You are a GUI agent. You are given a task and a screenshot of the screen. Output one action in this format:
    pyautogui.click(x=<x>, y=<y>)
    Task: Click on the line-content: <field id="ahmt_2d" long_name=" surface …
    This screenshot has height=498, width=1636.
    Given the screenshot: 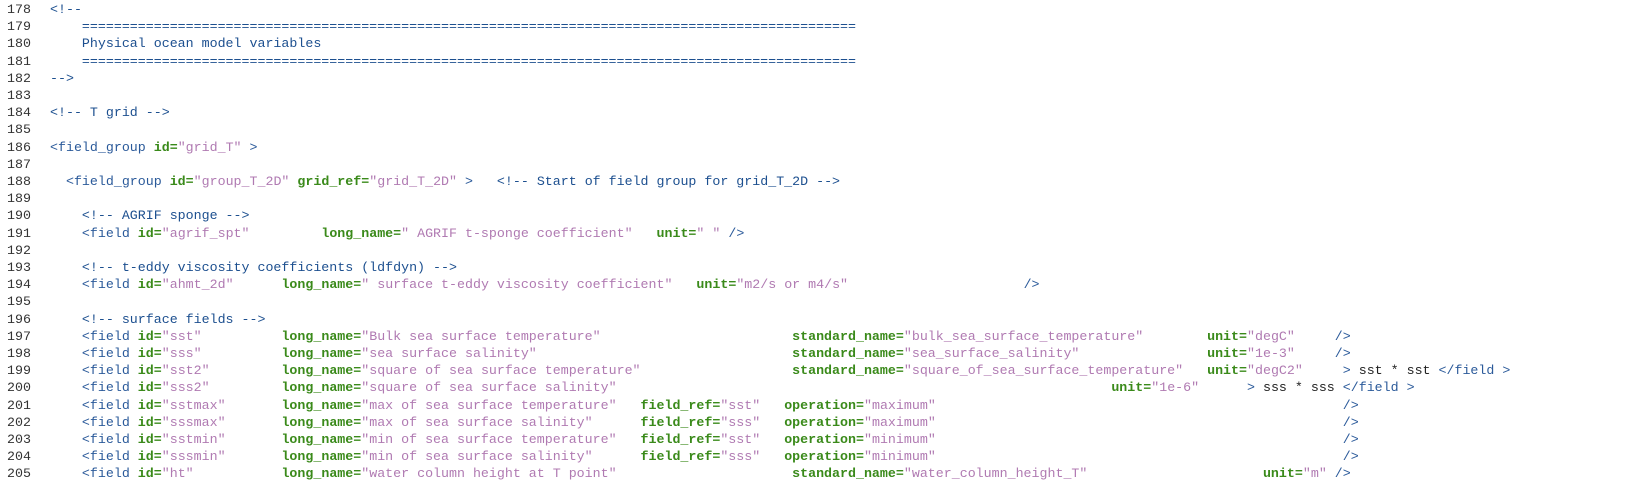 What is the action you would take?
    pyautogui.click(x=545, y=285)
    